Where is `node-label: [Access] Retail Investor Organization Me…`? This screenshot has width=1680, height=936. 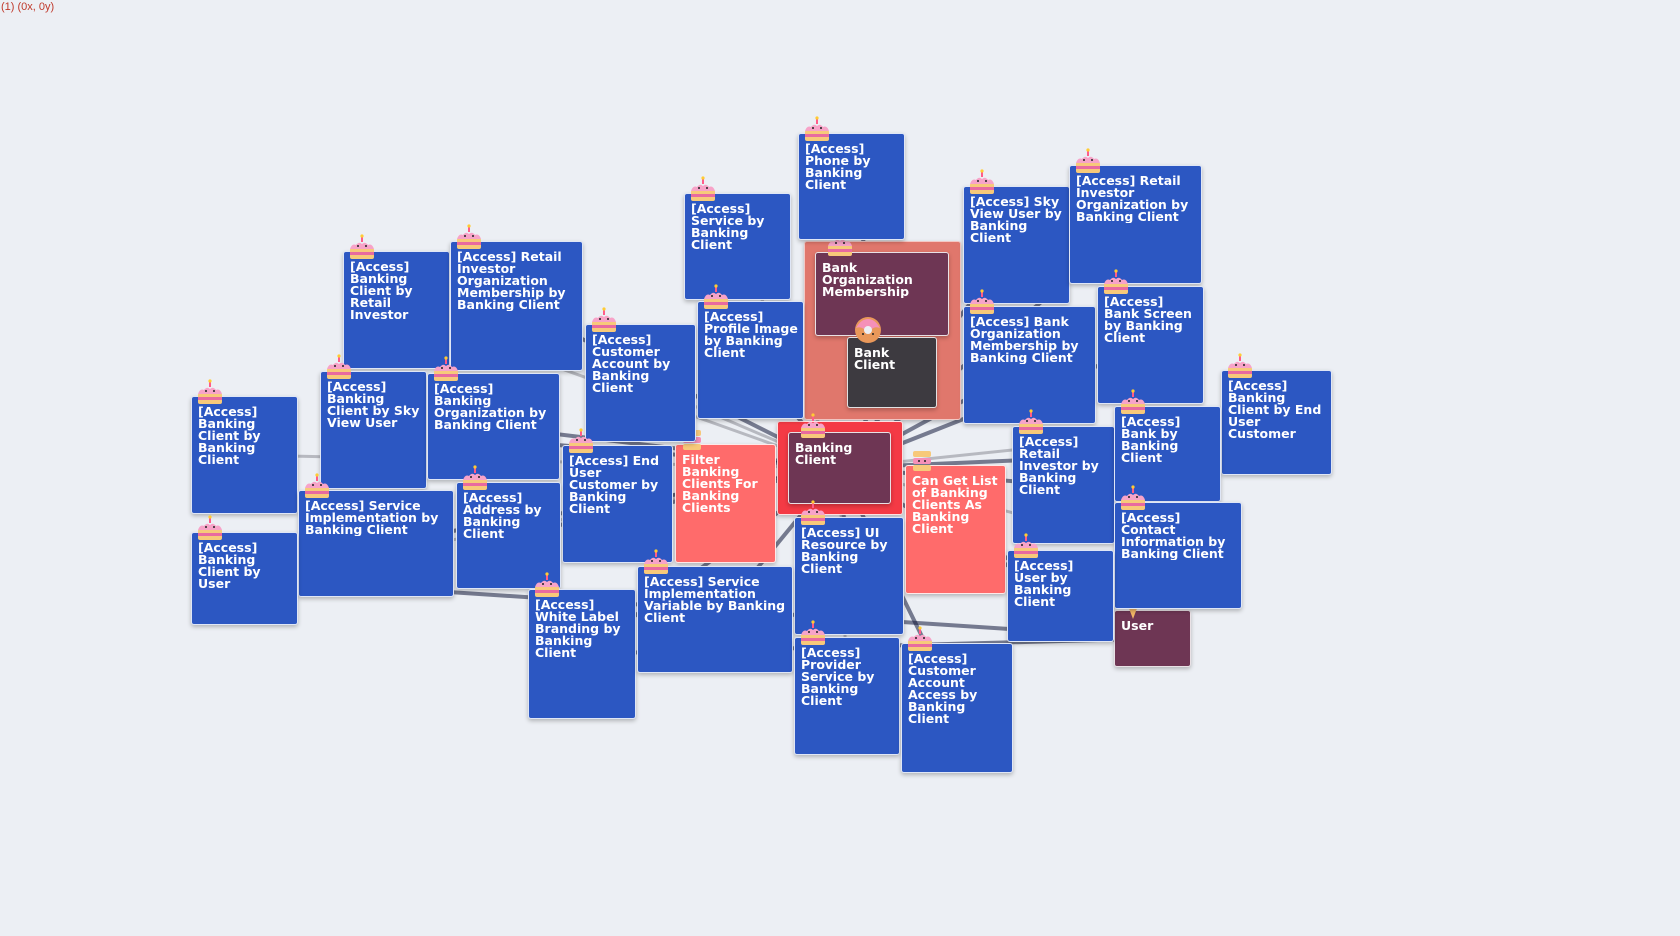 node-label: [Access] Retail Investor Organization Me… is located at coordinates (511, 281).